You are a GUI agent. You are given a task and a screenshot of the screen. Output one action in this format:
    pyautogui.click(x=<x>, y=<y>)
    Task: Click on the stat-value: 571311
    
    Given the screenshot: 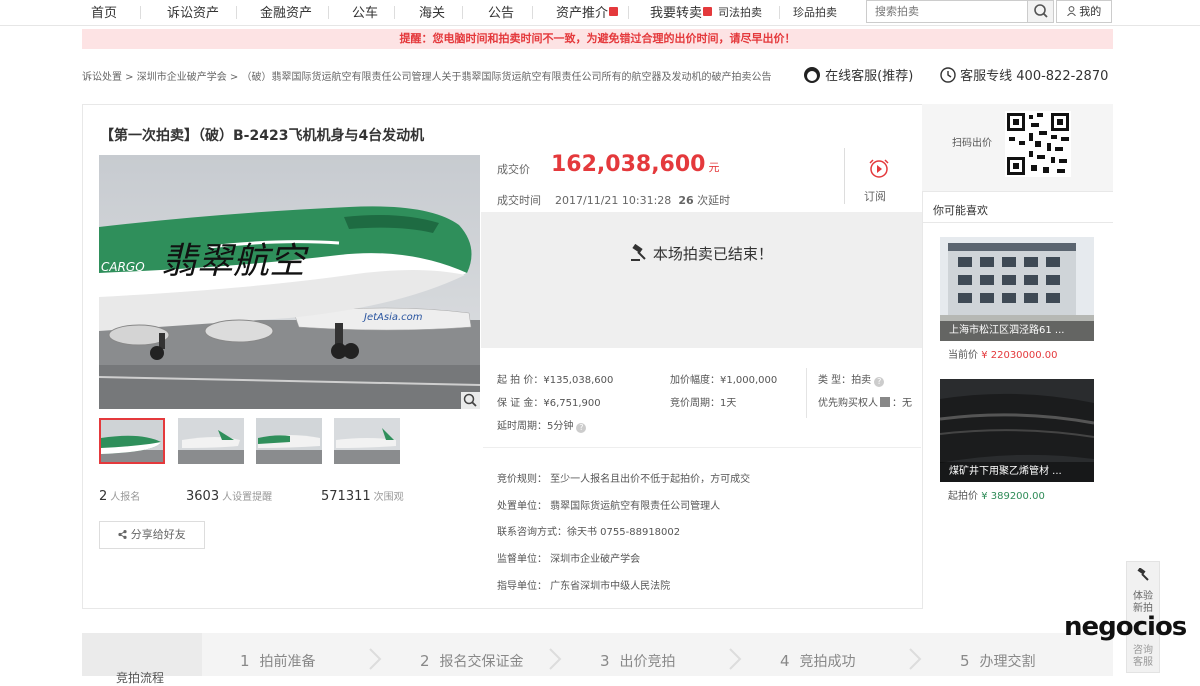 What is the action you would take?
    pyautogui.click(x=346, y=496)
    